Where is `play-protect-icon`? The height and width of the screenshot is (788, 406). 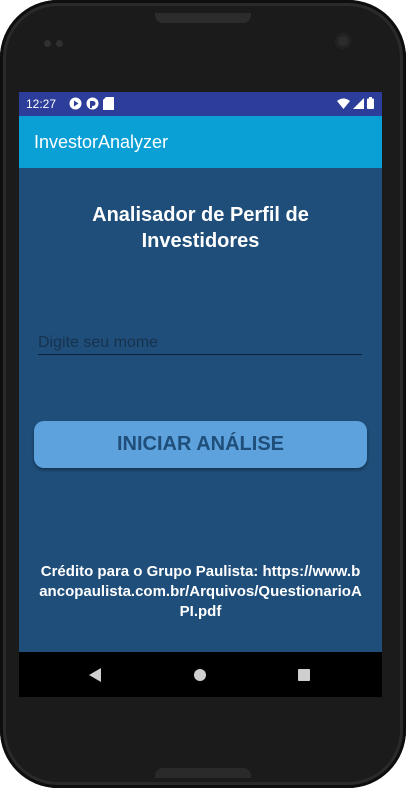
play-protect-icon is located at coordinates (75, 103).